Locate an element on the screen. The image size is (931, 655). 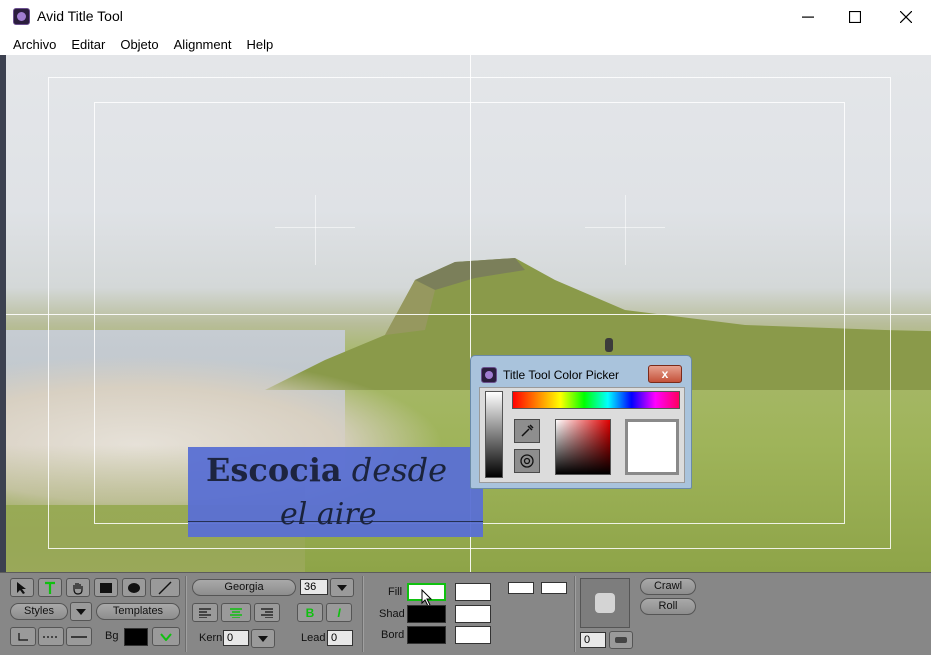
color-wheel-button is located at coordinates (527, 461).